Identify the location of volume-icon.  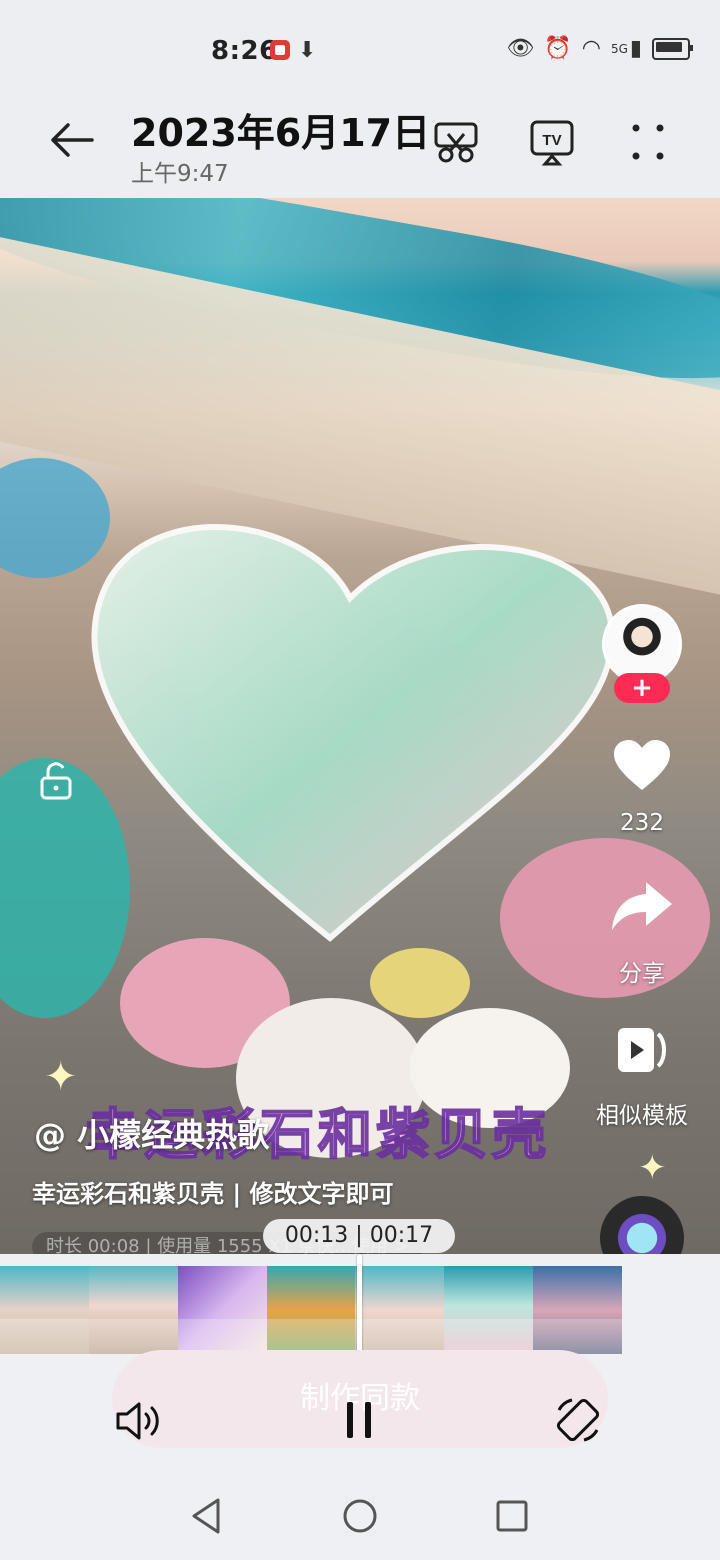
(140, 1421).